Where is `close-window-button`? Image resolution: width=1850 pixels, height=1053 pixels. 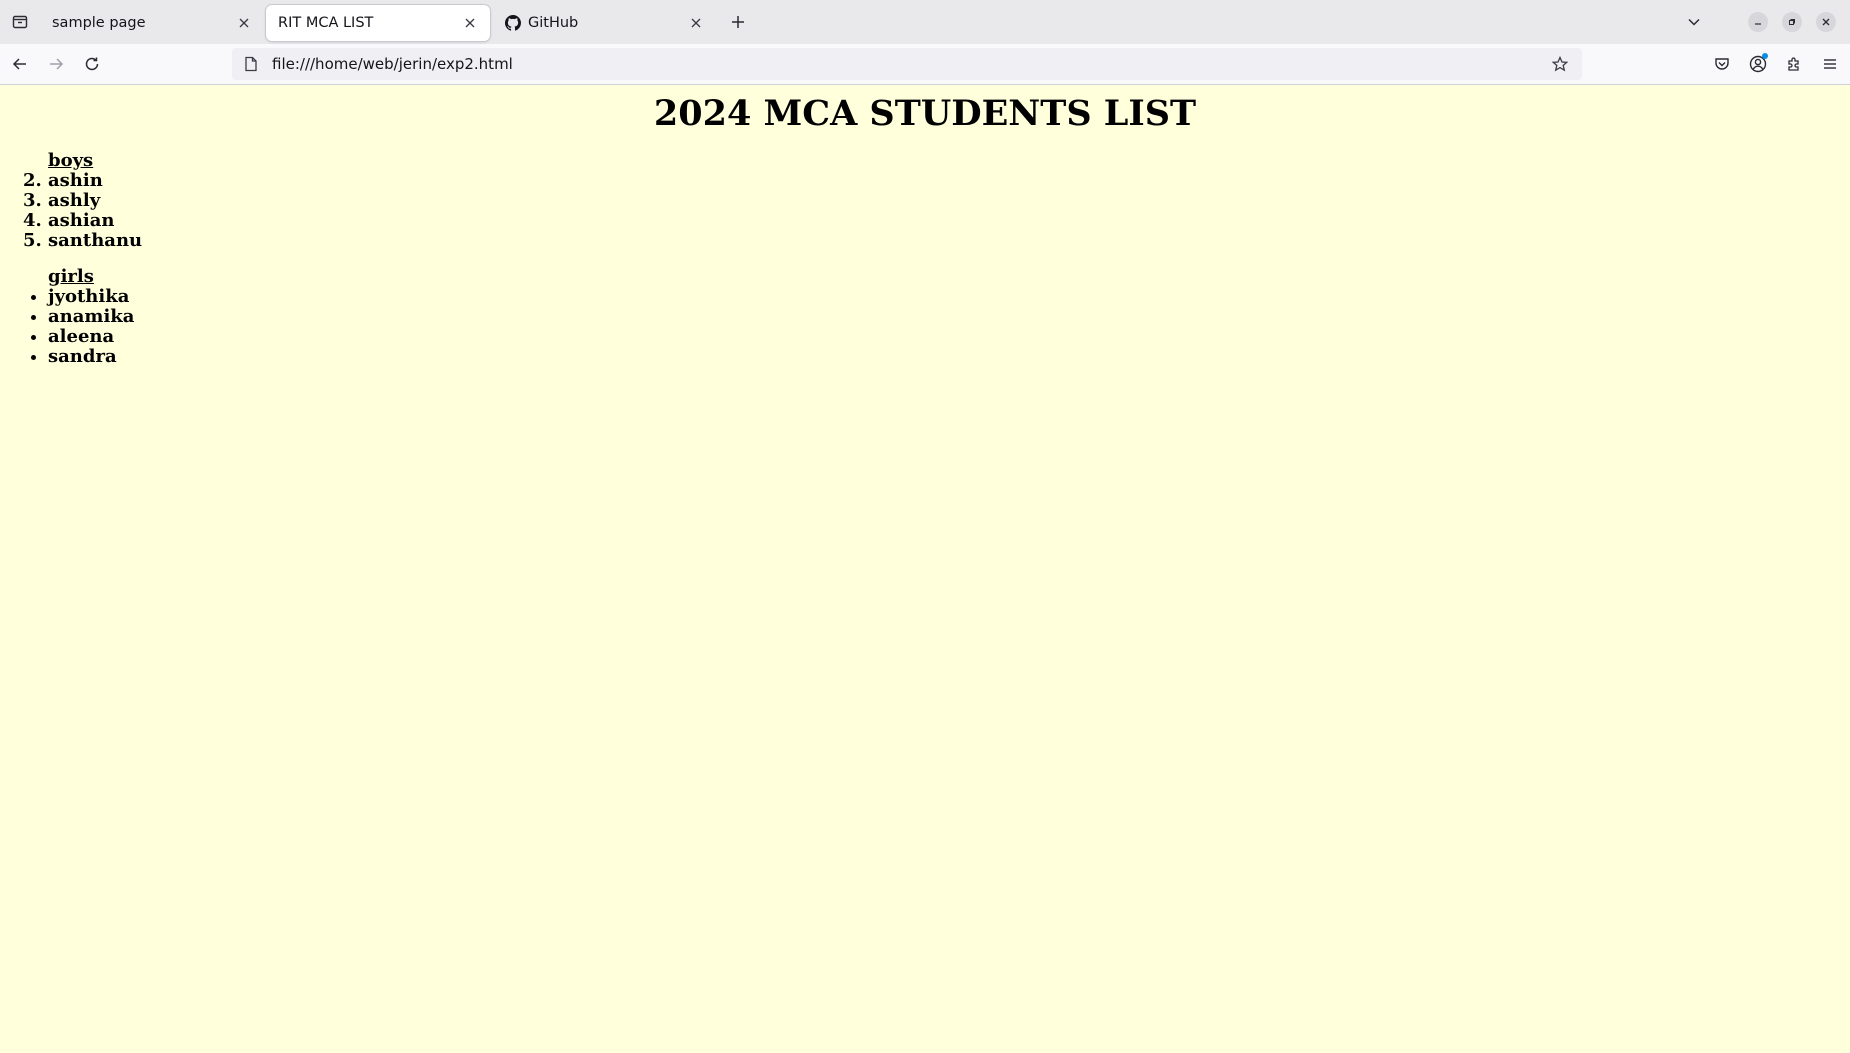 close-window-button is located at coordinates (1826, 22).